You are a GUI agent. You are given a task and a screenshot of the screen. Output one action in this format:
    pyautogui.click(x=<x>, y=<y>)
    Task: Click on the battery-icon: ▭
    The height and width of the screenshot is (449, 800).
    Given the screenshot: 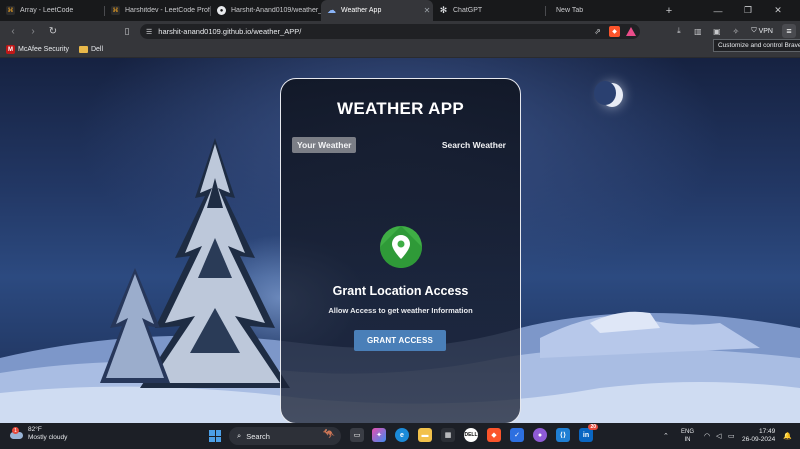 What is the action you would take?
    pyautogui.click(x=731, y=436)
    